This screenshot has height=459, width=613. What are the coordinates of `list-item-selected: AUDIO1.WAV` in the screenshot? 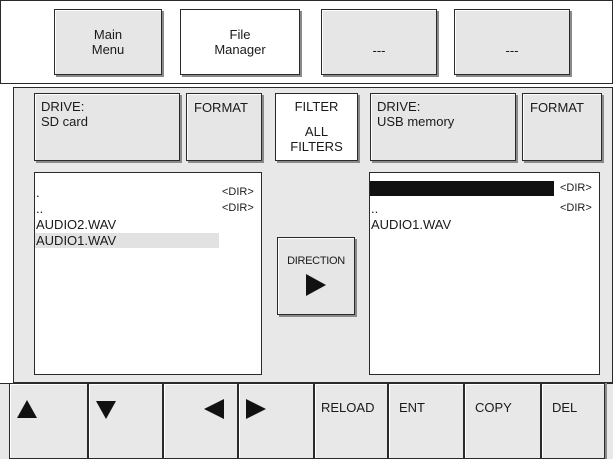 It's located at (127, 240).